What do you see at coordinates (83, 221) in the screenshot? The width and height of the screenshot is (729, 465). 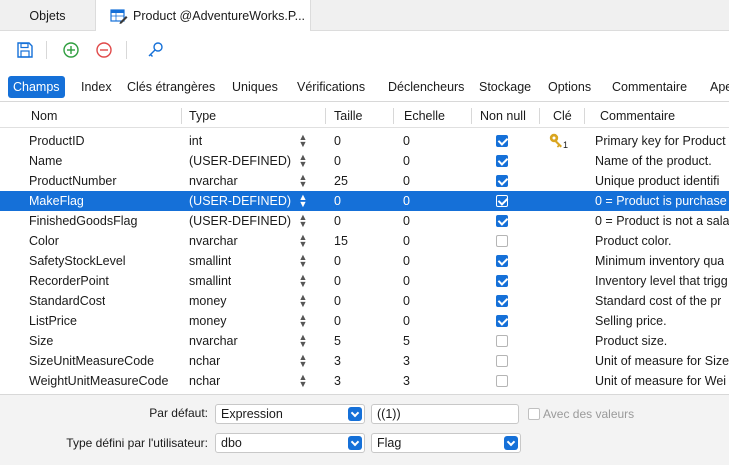 I see `field-name-cell: FinishedGoodsFlag` at bounding box center [83, 221].